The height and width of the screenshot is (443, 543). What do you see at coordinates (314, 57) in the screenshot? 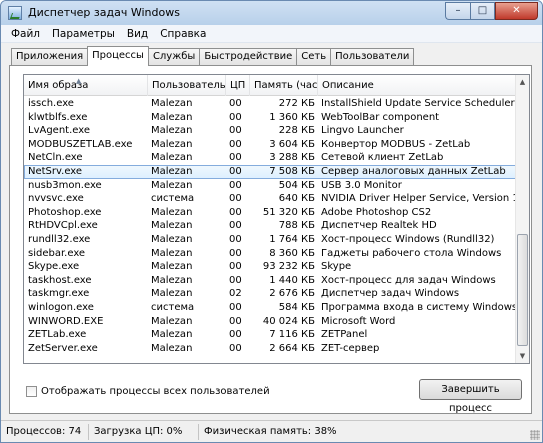
I see `tab-5: Сеть` at bounding box center [314, 57].